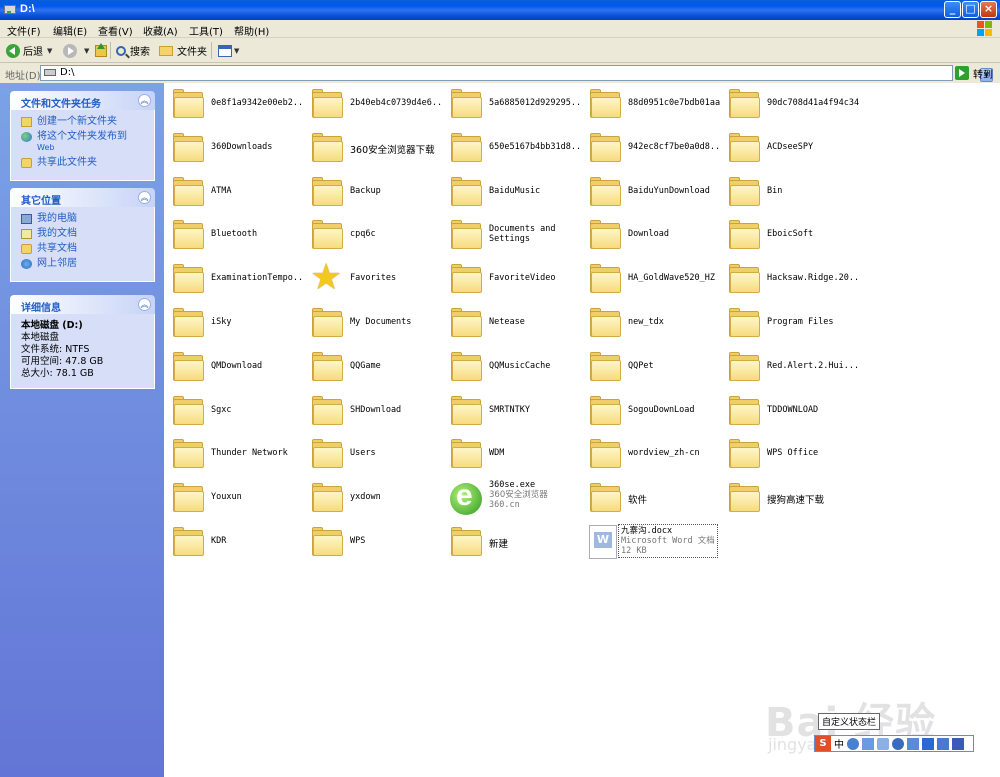  What do you see at coordinates (650, 278) in the screenshot?
I see `folder-item: HA_GoldWave520_HZ` at bounding box center [650, 278].